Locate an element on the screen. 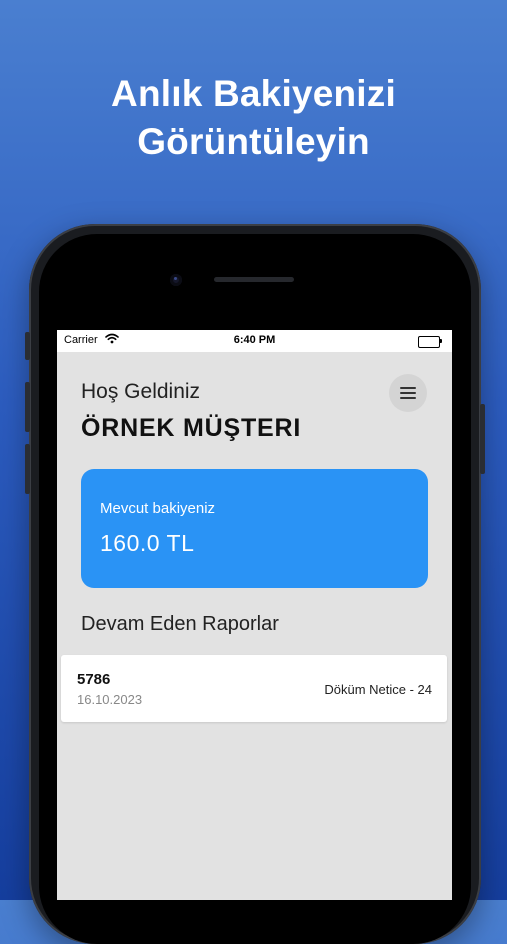  greeting-text: Hoş Geldiniz is located at coordinates (141, 391).